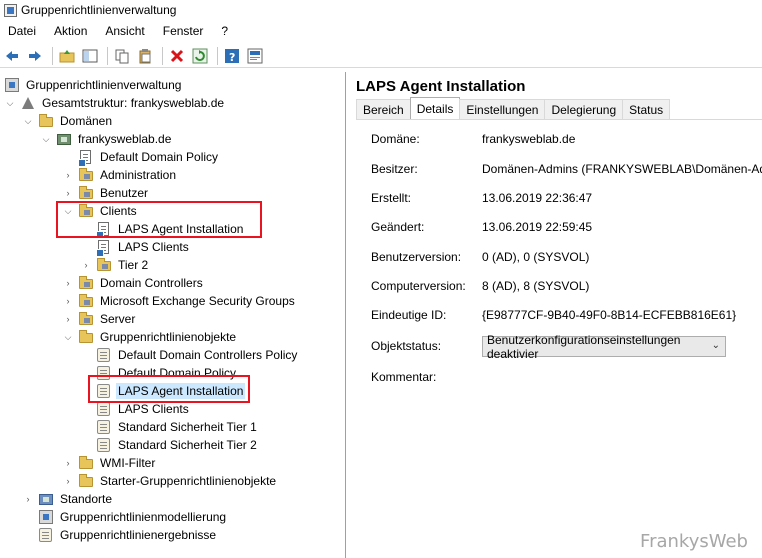  What do you see at coordinates (104, 248) in the screenshot?
I see `gpo-link-icon` at bounding box center [104, 248].